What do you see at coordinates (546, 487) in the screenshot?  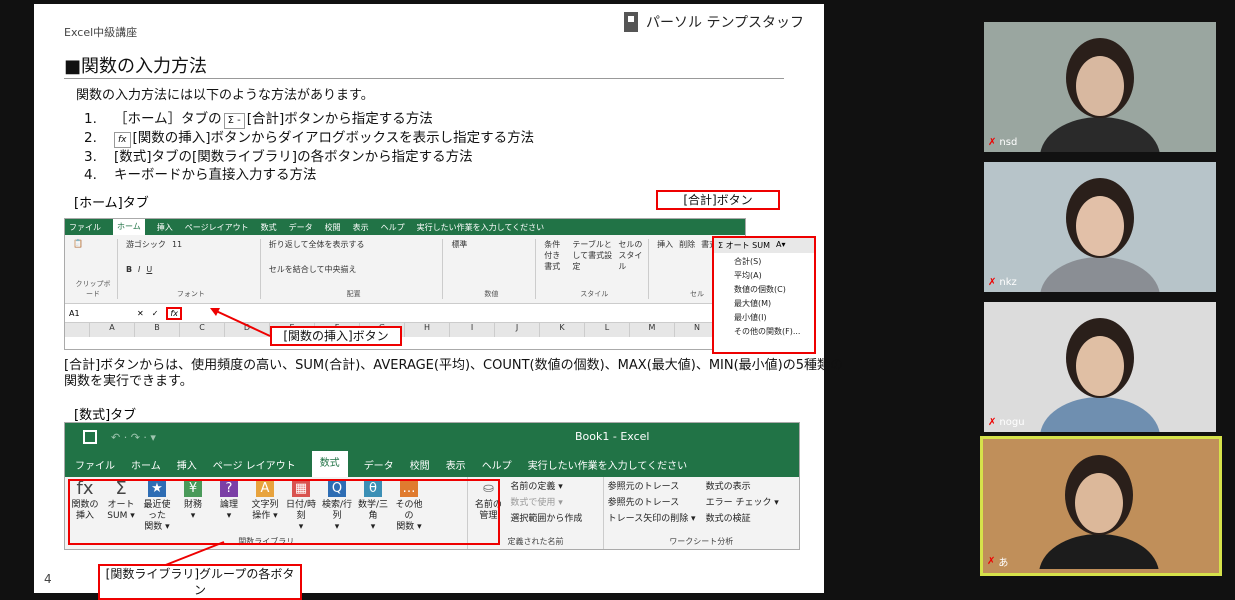 I see `define-name-button: 名前の定義 ▾` at bounding box center [546, 487].